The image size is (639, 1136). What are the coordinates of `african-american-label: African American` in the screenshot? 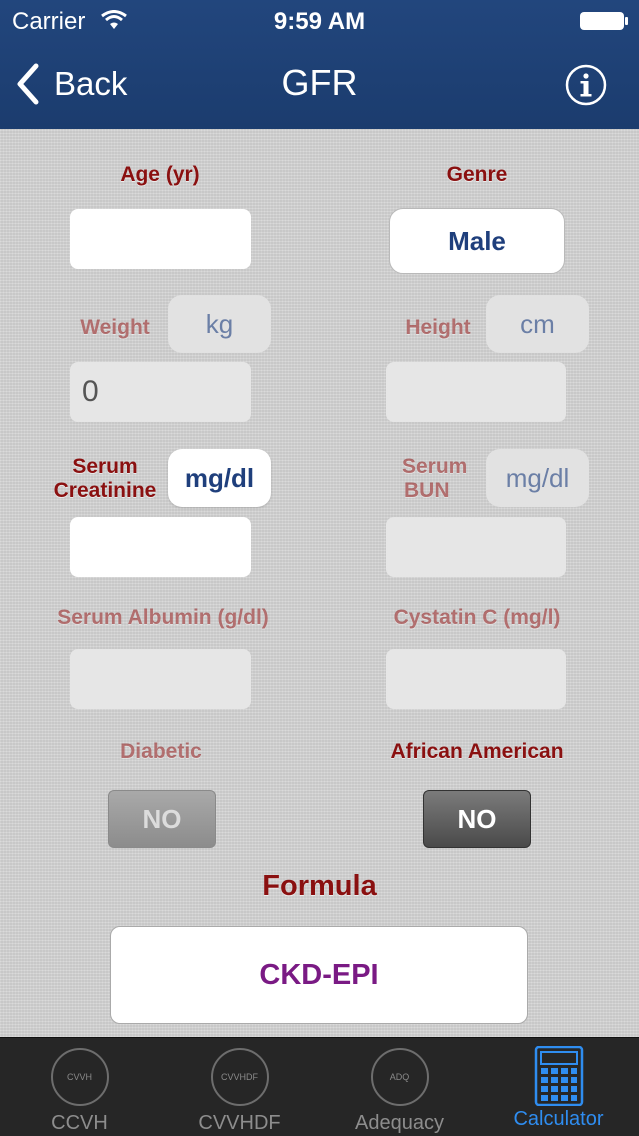 It's located at (477, 751).